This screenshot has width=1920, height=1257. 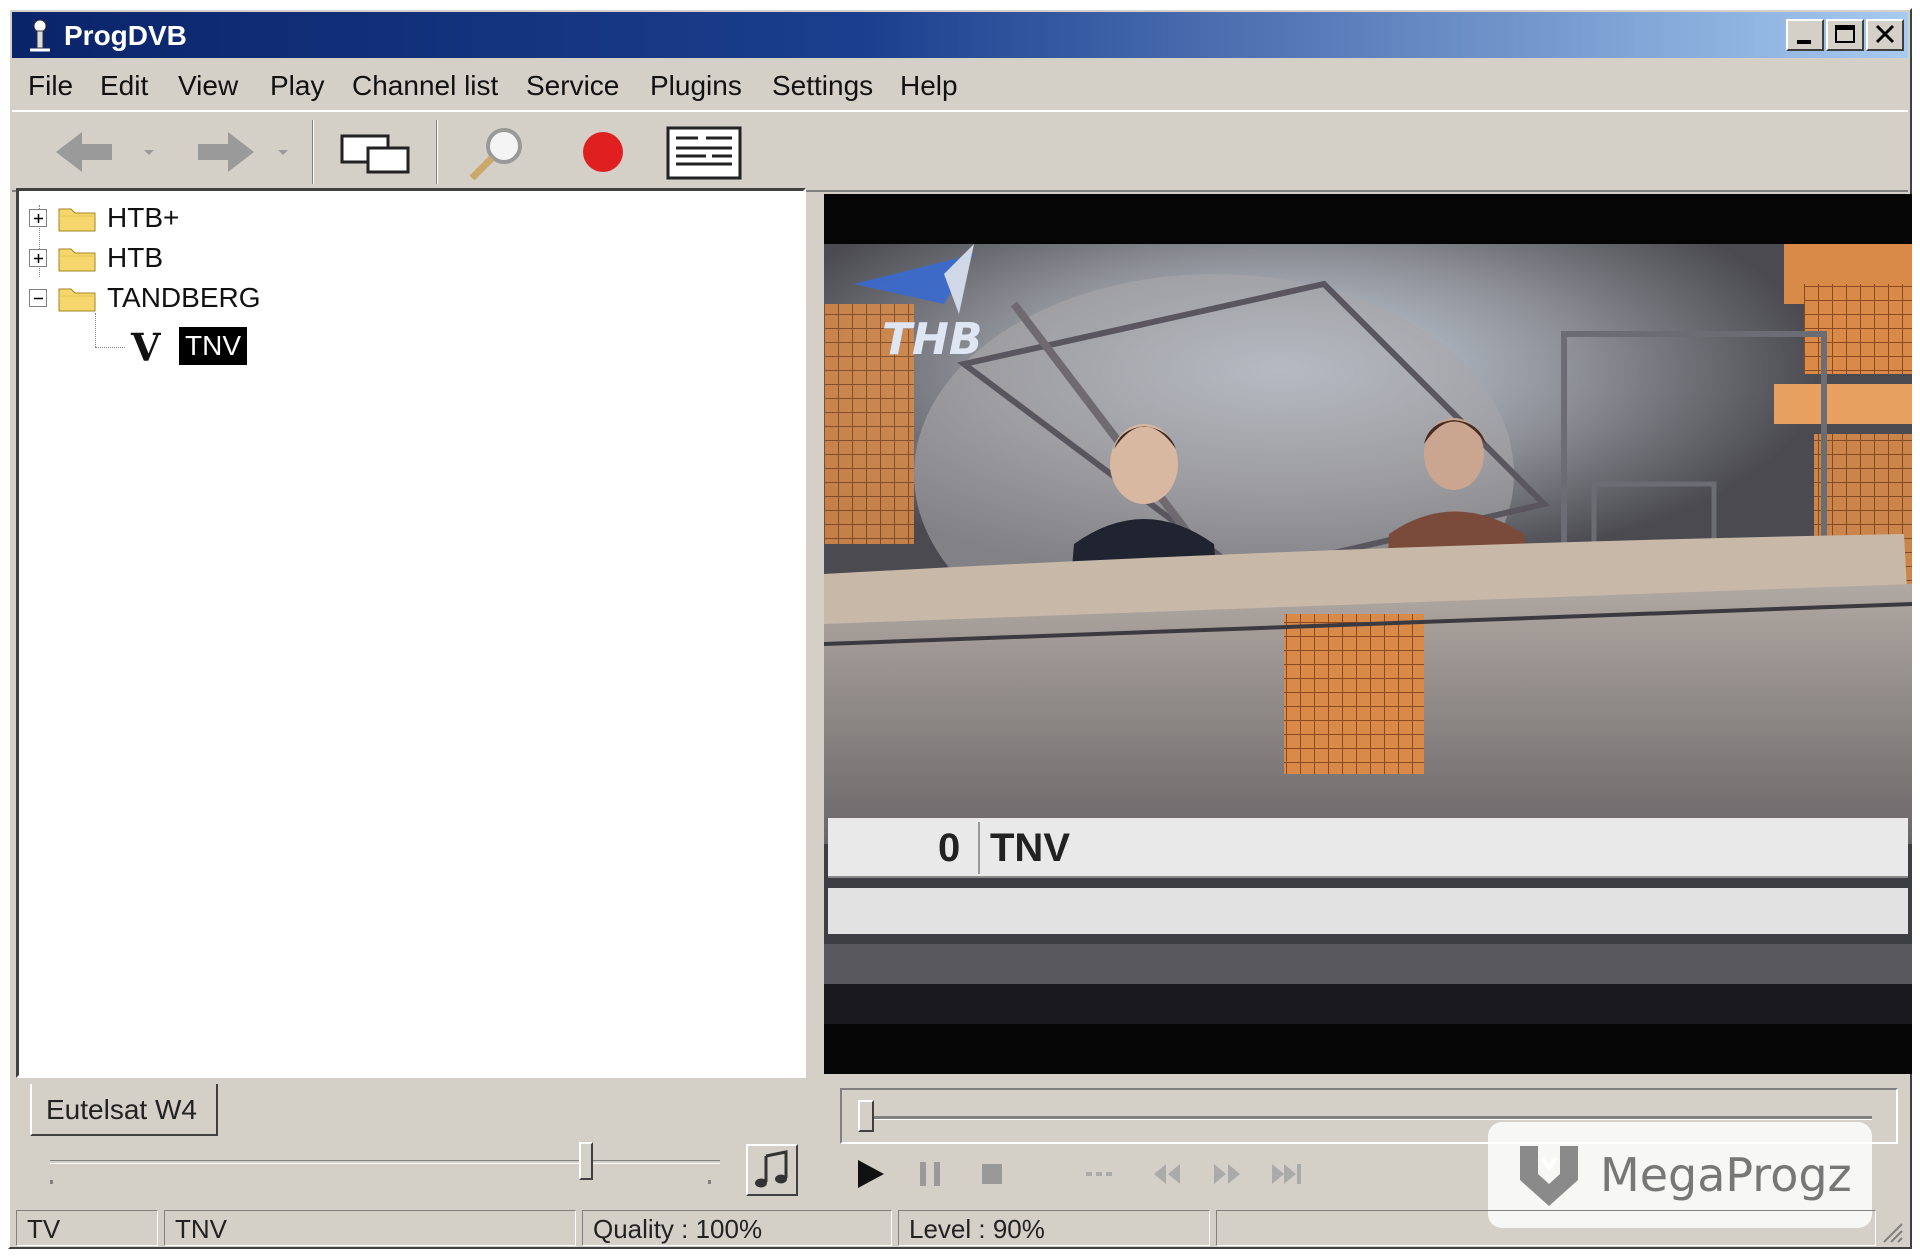 I want to click on minus-icon, so click(x=38, y=298).